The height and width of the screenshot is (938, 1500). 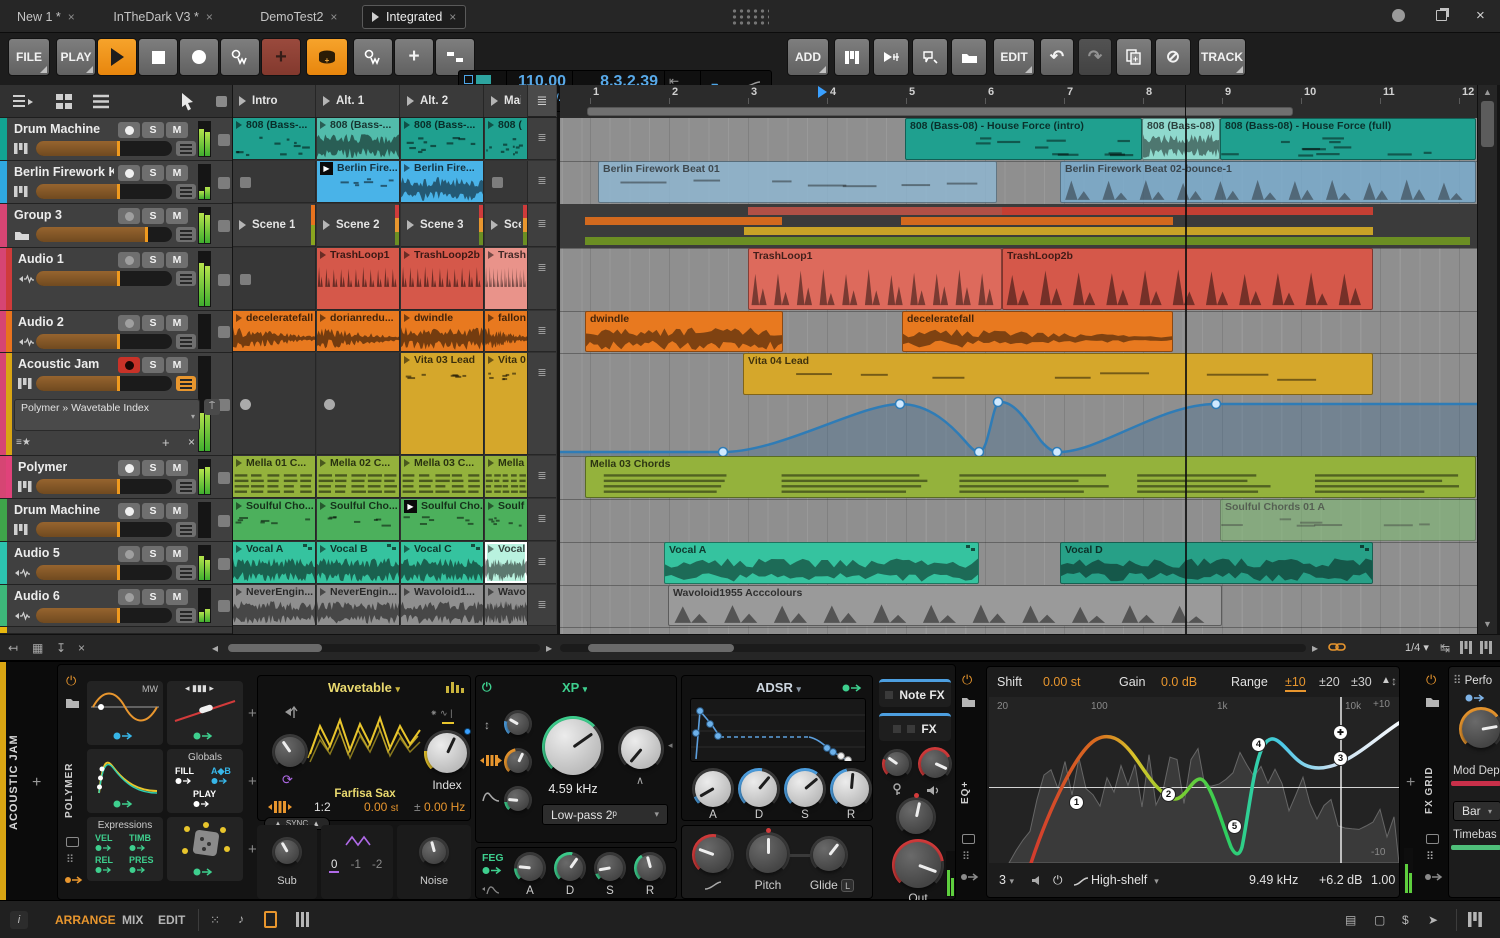 What do you see at coordinates (153, 216) in the screenshot?
I see `solo-button: S` at bounding box center [153, 216].